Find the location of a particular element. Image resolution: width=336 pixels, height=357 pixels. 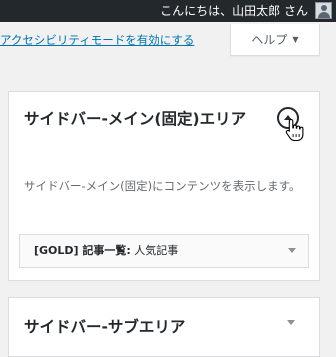

user-greeting: こんにちは、山田太郎 さん is located at coordinates (234, 11).